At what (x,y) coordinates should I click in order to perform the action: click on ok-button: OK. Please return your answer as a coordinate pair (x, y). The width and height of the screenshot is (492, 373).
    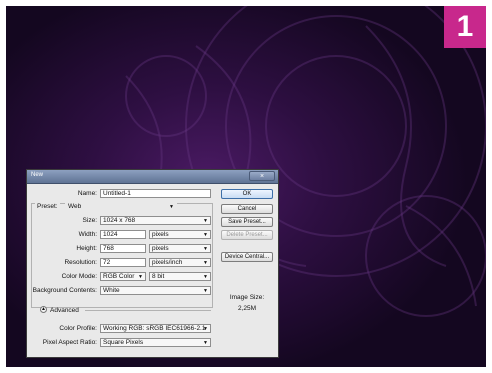
    Looking at the image, I should click on (247, 194).